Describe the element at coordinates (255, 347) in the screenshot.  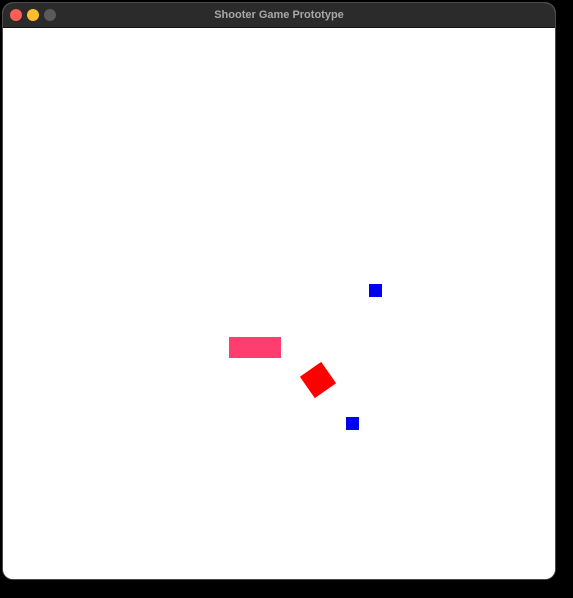
I see `platform` at that location.